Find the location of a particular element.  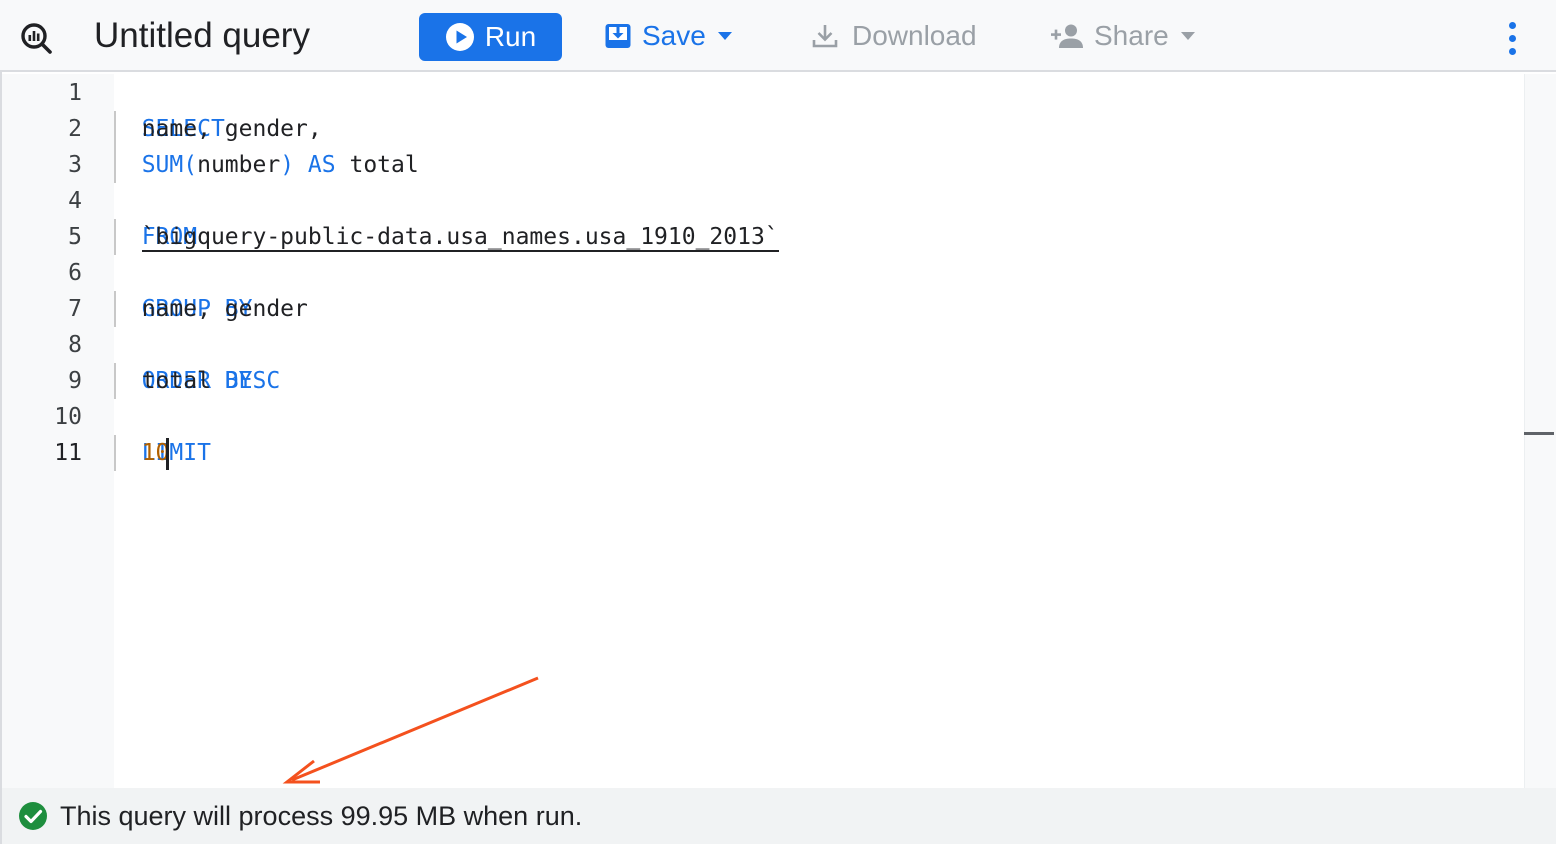

code-line: name, gender is located at coordinates (211, 309).